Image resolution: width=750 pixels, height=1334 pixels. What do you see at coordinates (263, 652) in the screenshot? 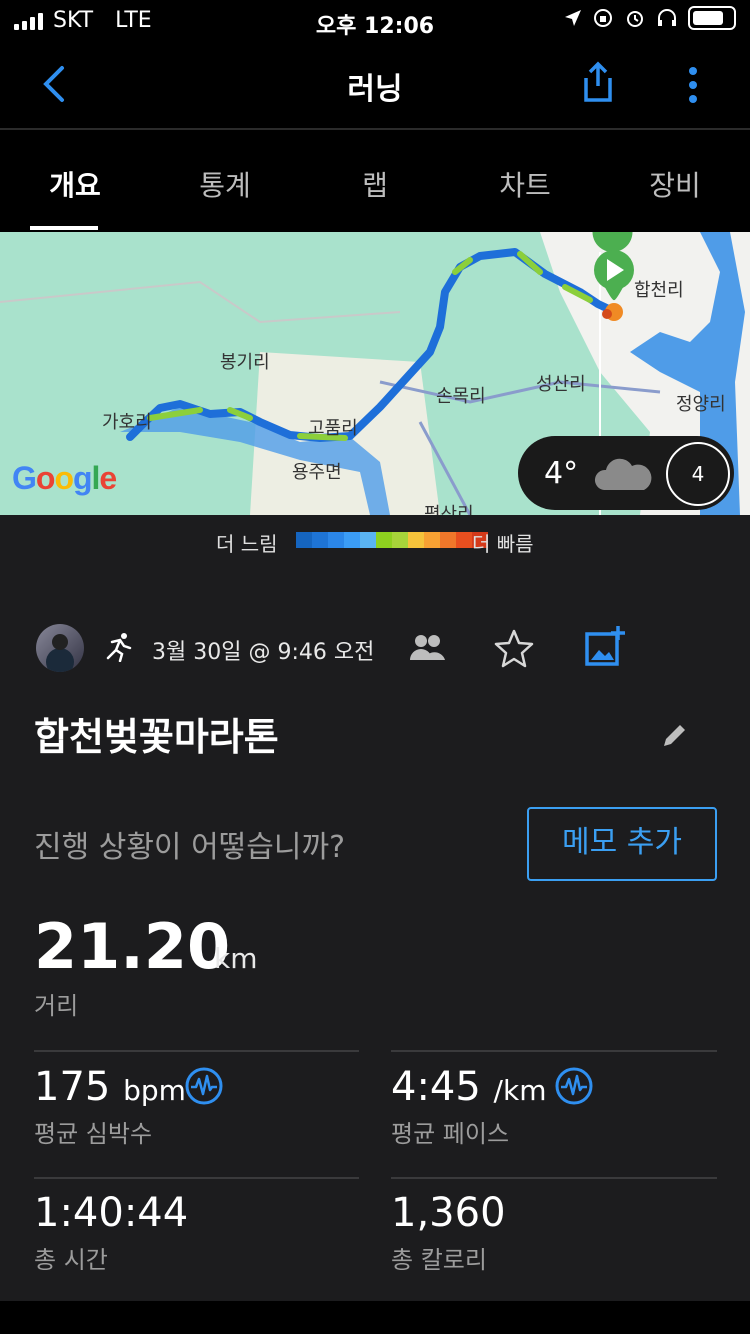
I see `activity-date: 3월 30일 @ 9:46 오전` at bounding box center [263, 652].